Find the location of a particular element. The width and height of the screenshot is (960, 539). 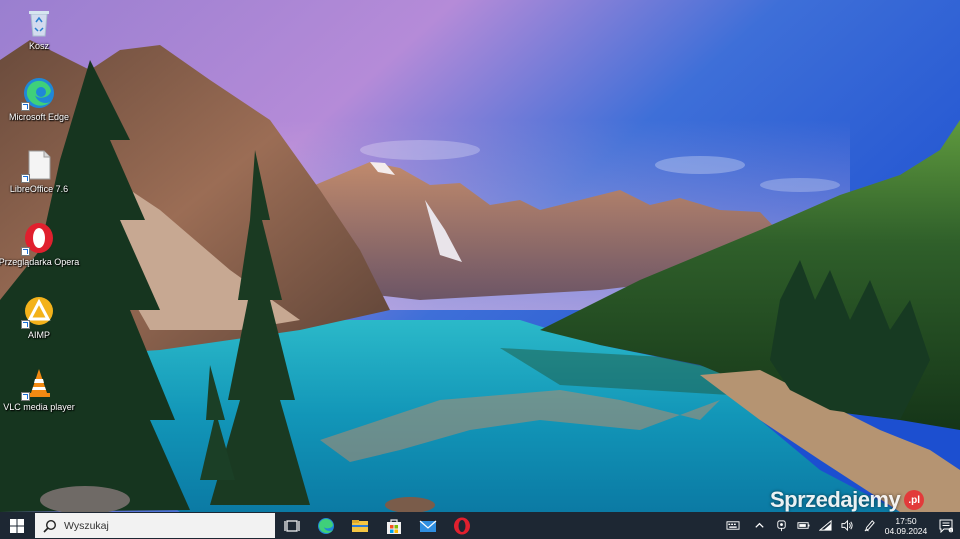

desktop-icon-libreoffice: LibreOffice 7.6 is located at coordinates (39, 172).